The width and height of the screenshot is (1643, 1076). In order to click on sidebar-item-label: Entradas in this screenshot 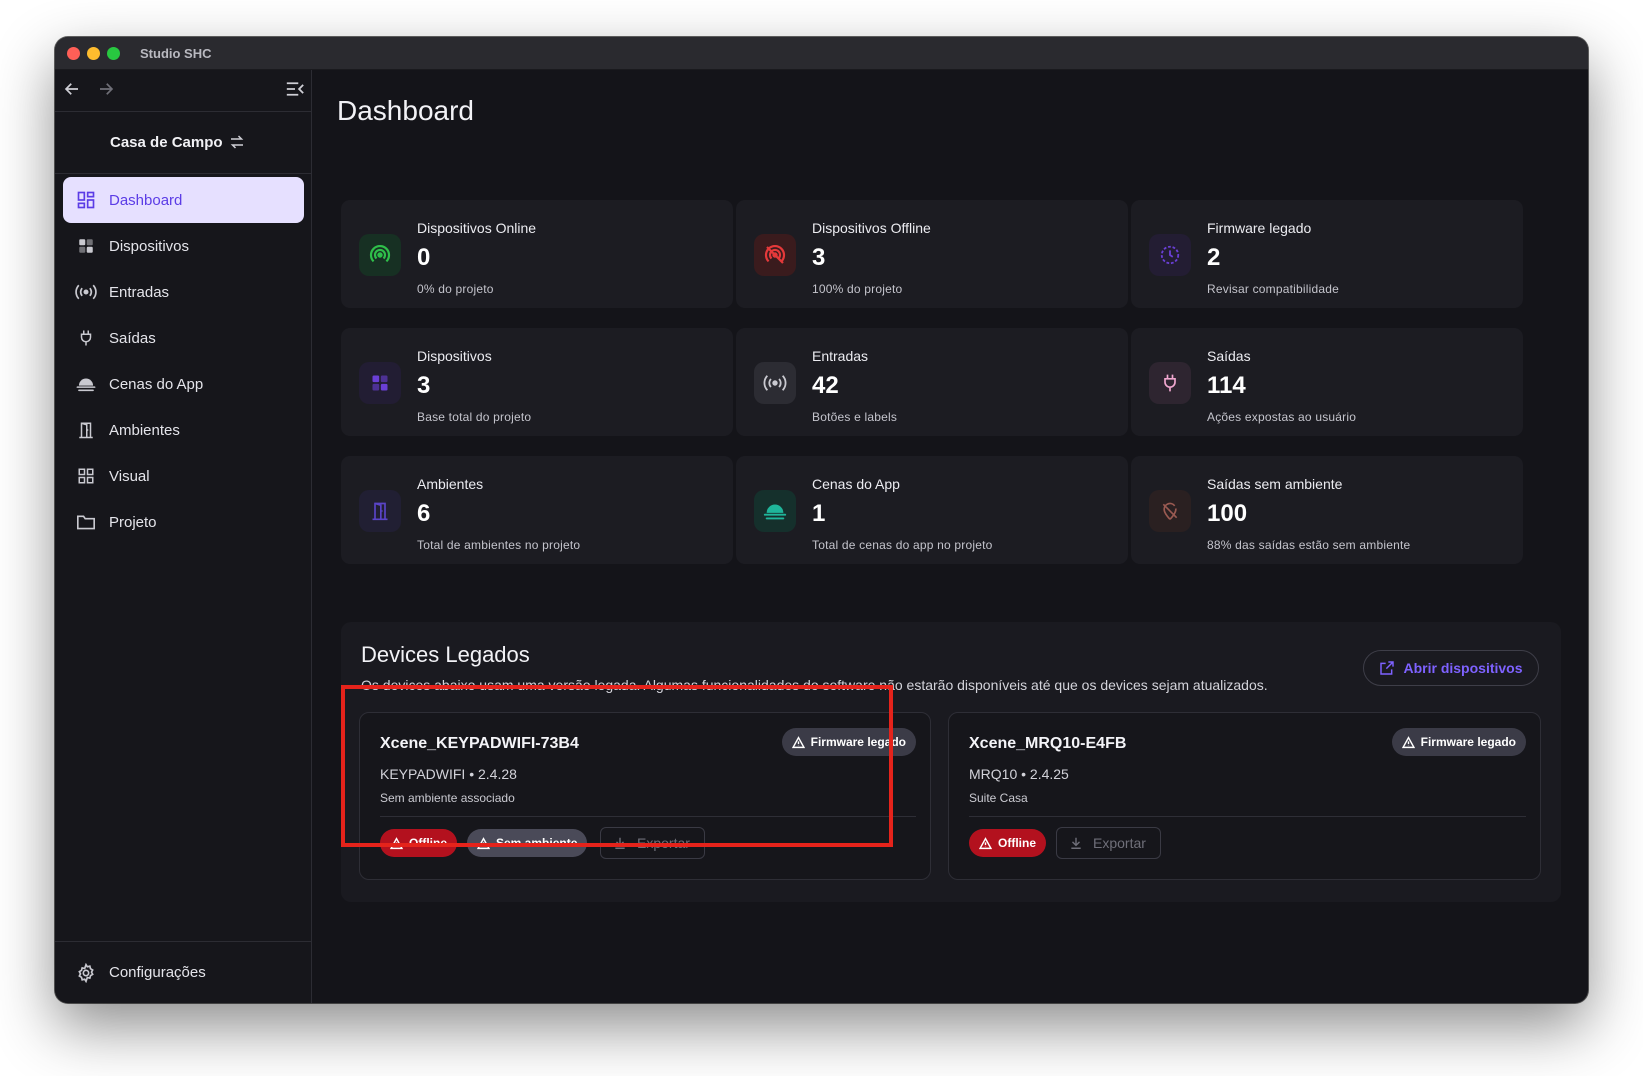, I will do `click(139, 292)`.